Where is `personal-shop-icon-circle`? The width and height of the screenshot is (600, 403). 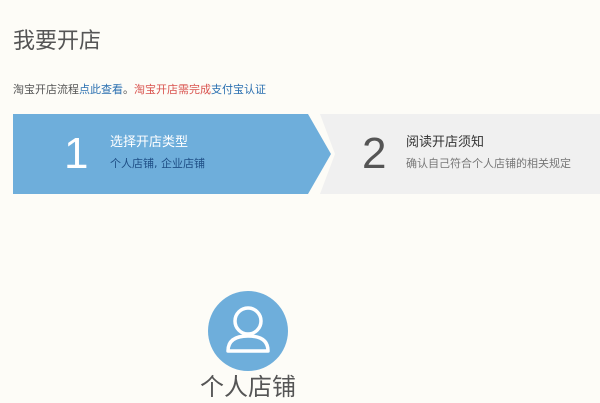 personal-shop-icon-circle is located at coordinates (248, 331).